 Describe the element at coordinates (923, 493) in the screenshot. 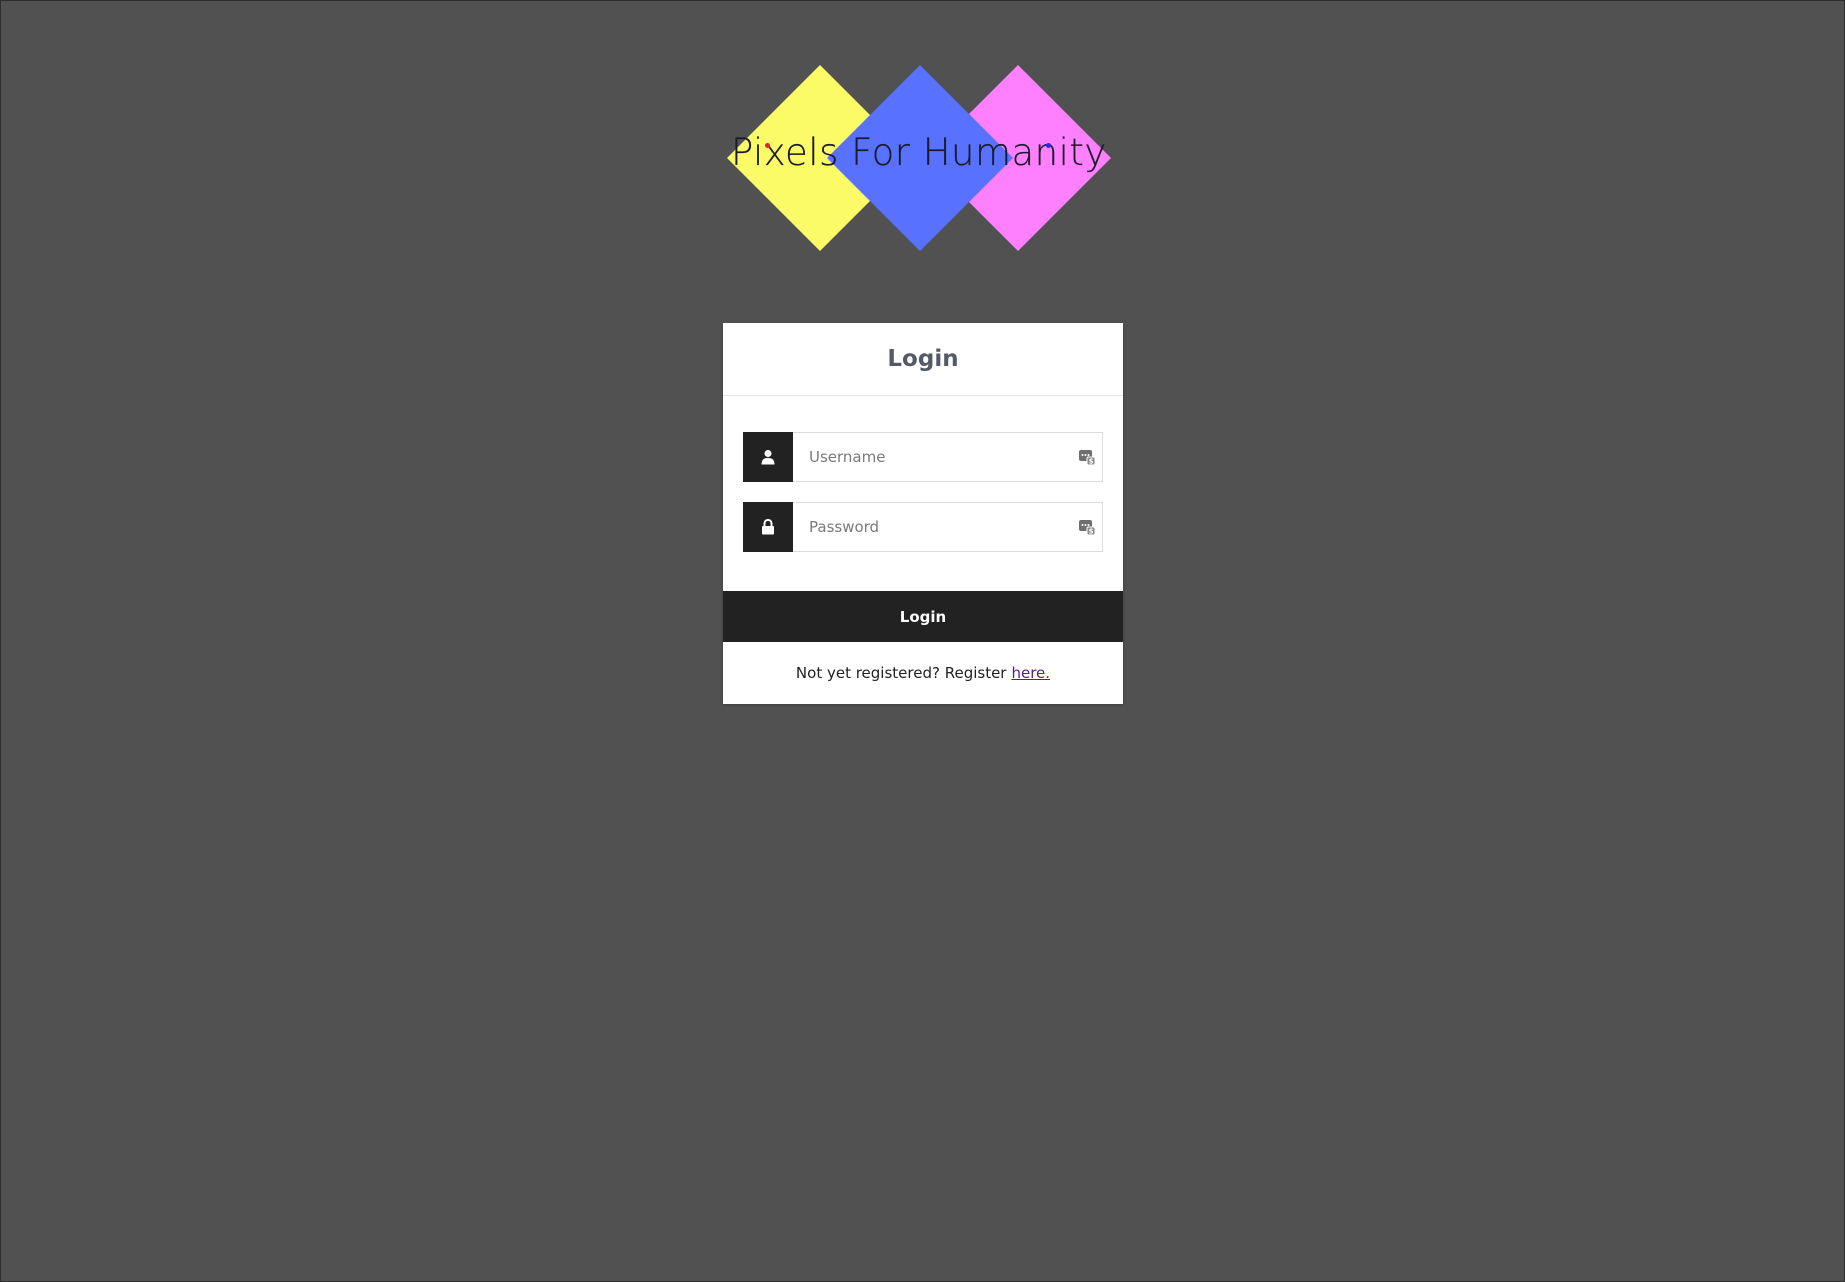

I see `login-form: $ $` at that location.